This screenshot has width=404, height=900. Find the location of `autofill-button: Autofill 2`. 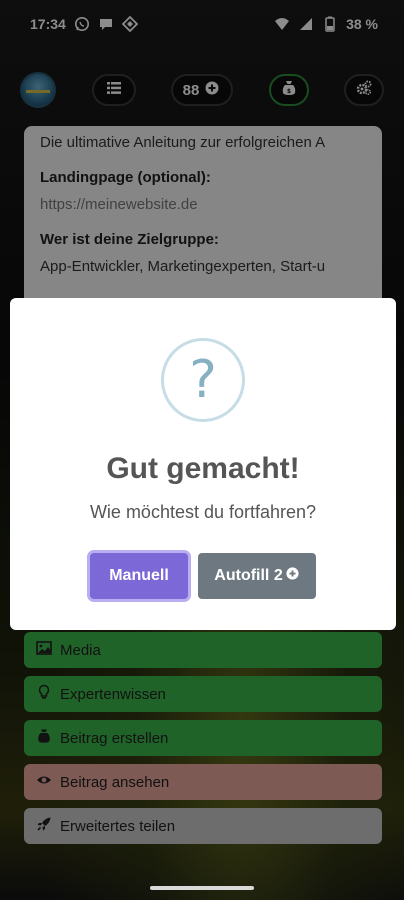

autofill-button: Autofill 2 is located at coordinates (257, 576).